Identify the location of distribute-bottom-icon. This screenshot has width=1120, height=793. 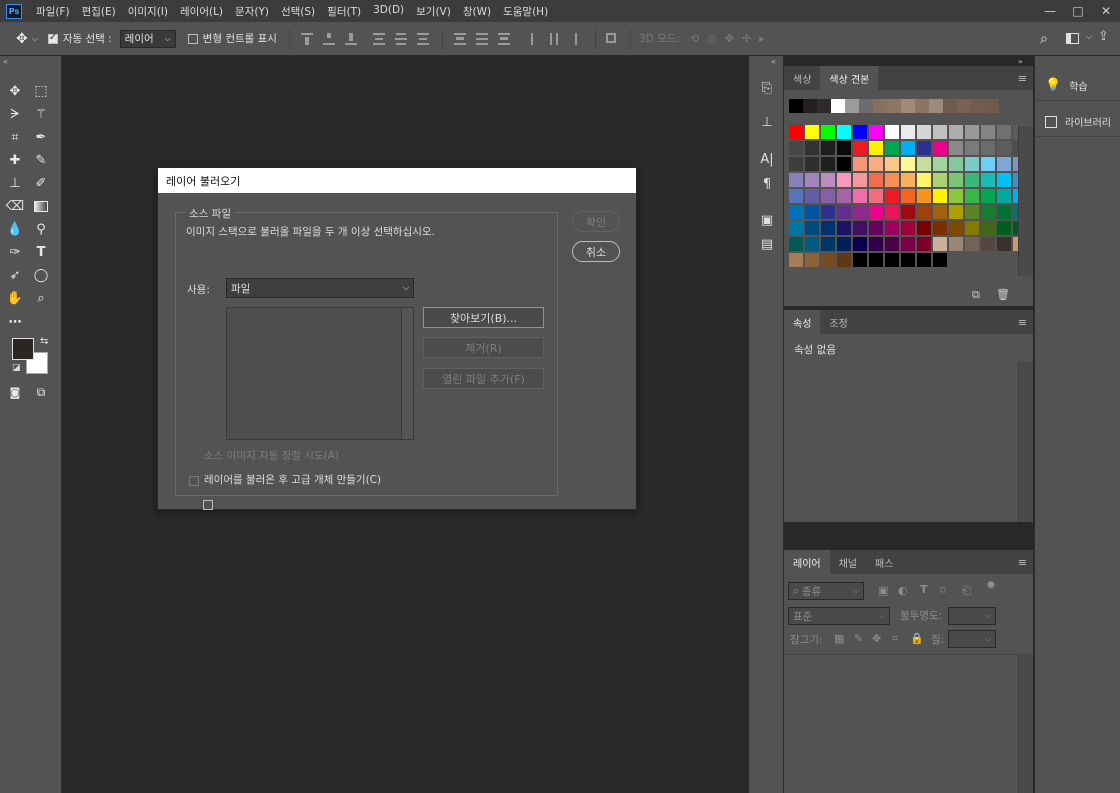
(504, 38).